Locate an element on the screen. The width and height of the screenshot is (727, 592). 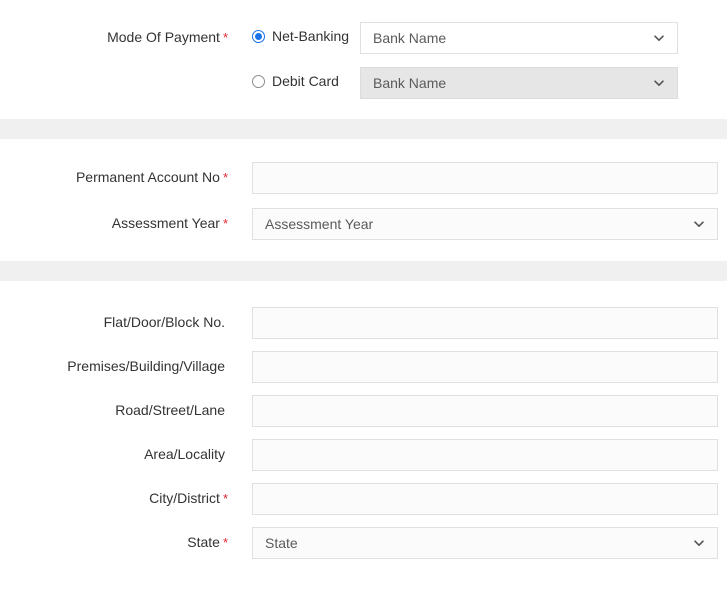
form-row-flat-door-block: Flat/Door/Block No. is located at coordinates (363, 323).